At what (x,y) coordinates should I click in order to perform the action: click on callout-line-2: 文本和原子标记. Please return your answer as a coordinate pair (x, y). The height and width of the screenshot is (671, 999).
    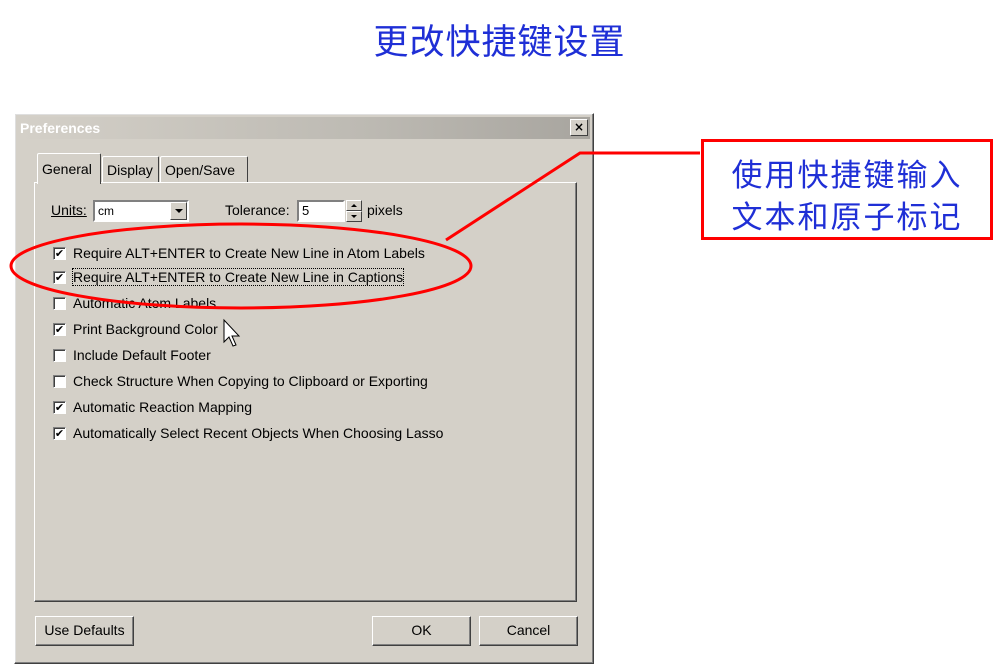
    Looking at the image, I should click on (847, 218).